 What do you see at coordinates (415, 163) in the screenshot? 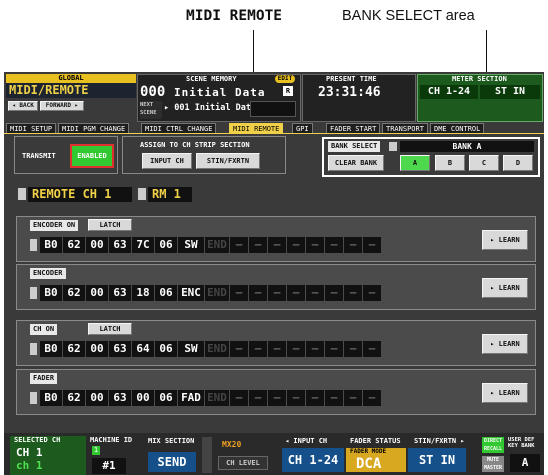
I see `bank-a-button: A` at bounding box center [415, 163].